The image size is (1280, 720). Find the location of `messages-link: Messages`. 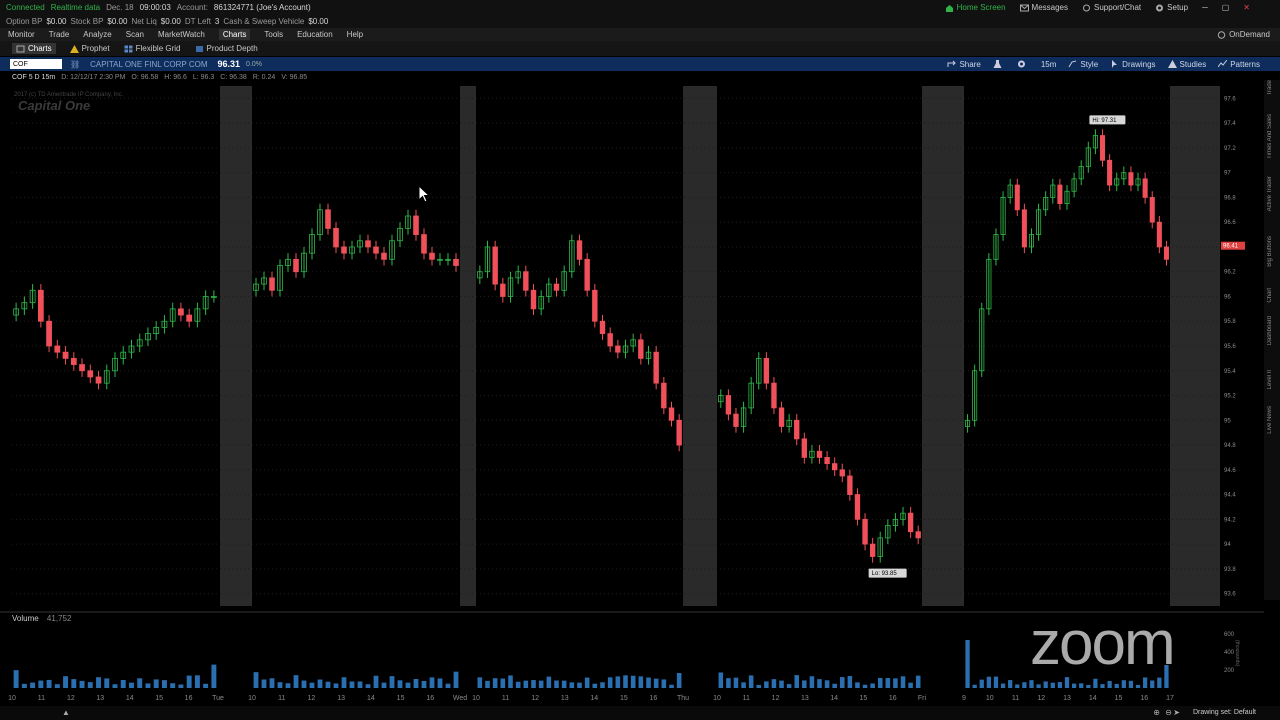

messages-link: Messages is located at coordinates (1043, 7).